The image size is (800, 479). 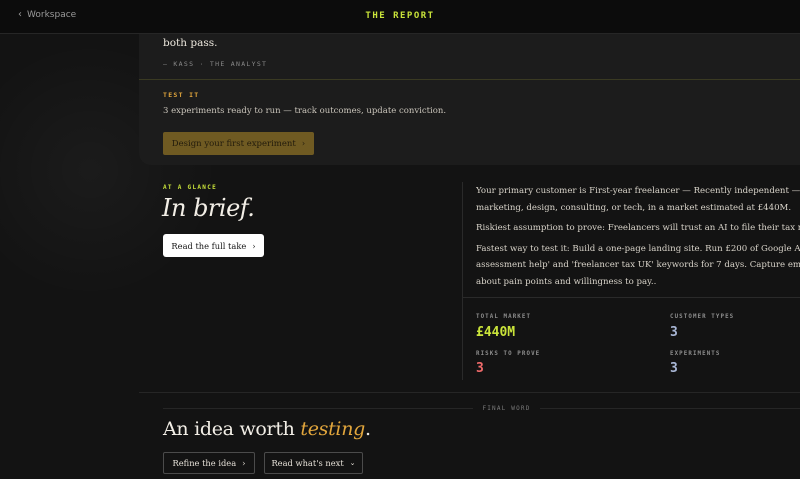 I want to click on design-experiment-button: Design your first experiment ›, so click(x=238, y=143).